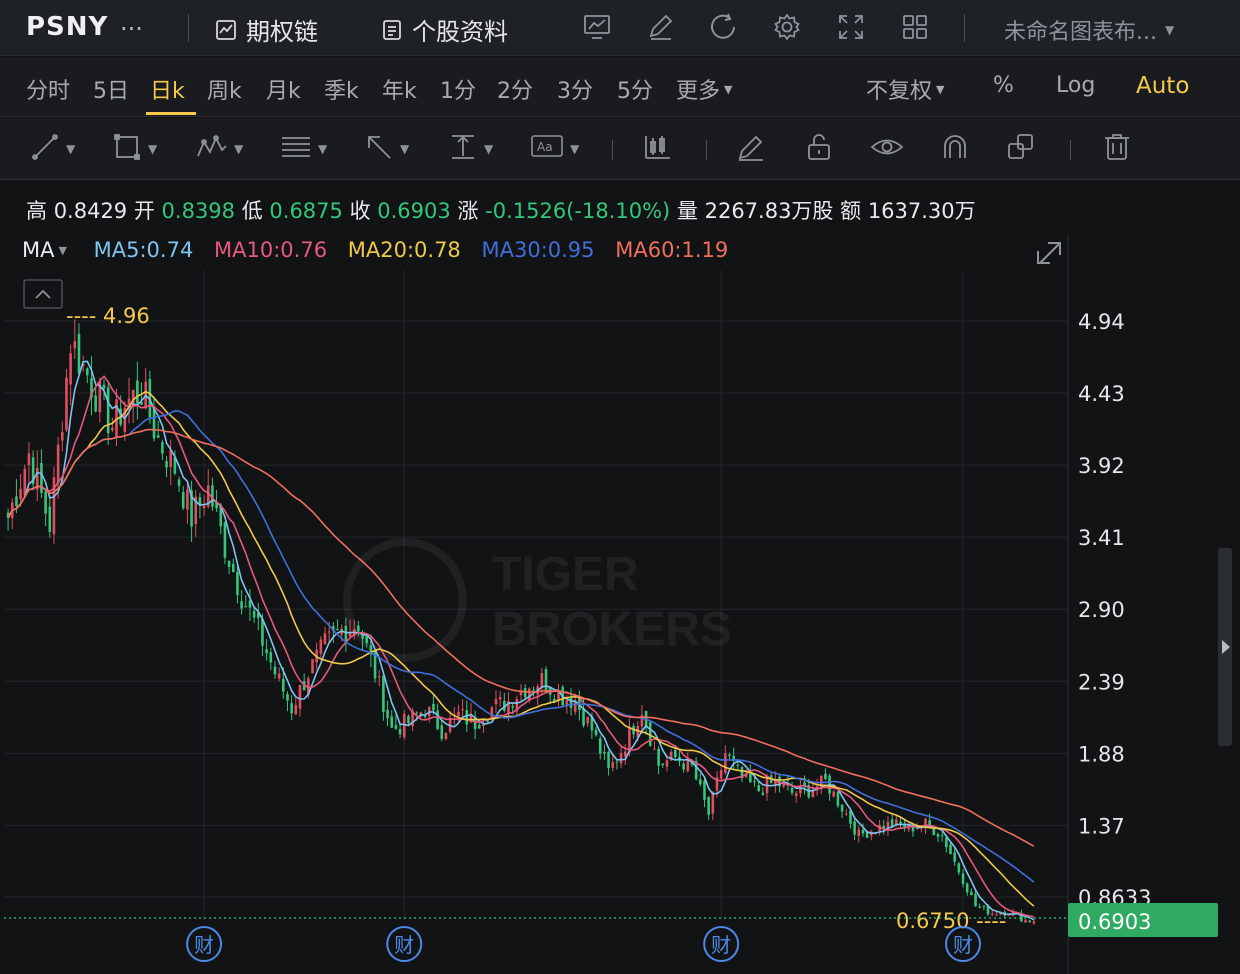 The width and height of the screenshot is (1240, 974). I want to click on collapse-legend-button, so click(43, 294).